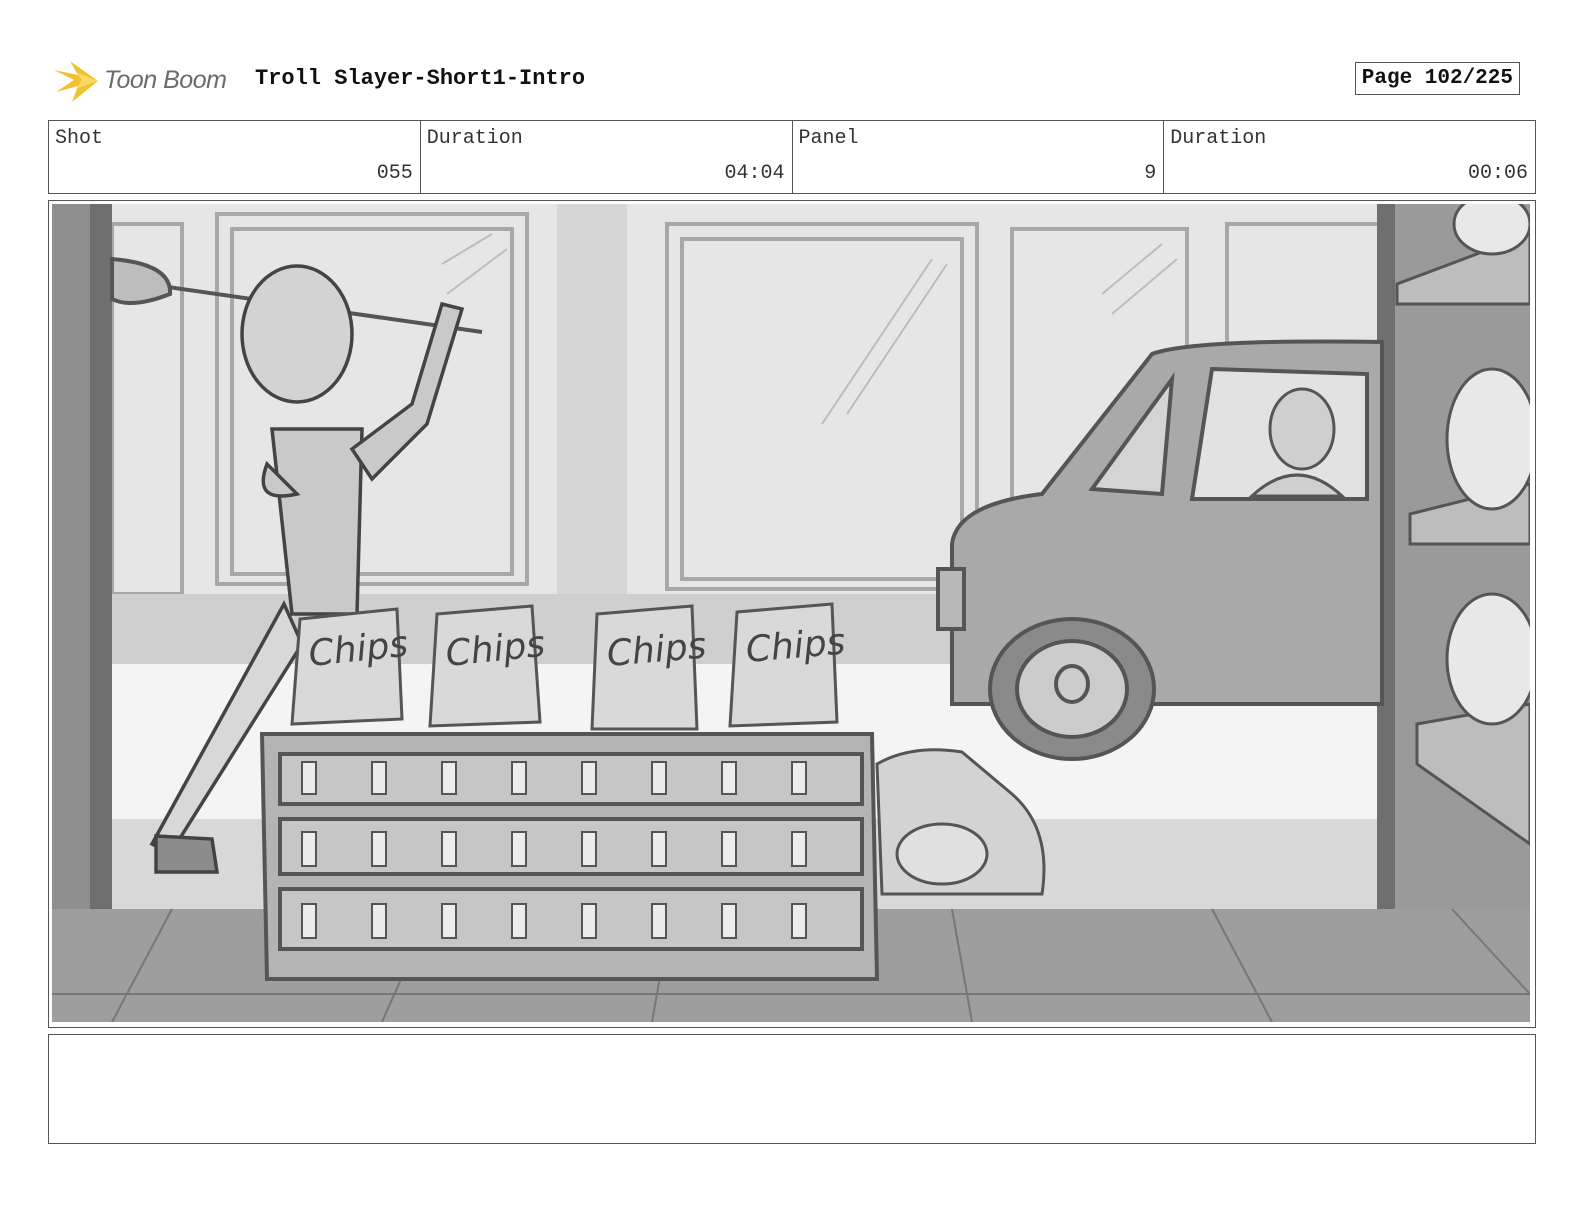 The width and height of the screenshot is (1584, 1224). What do you see at coordinates (1349, 157) in the screenshot?
I see `panel-duration-cell: Duration 00:06` at bounding box center [1349, 157].